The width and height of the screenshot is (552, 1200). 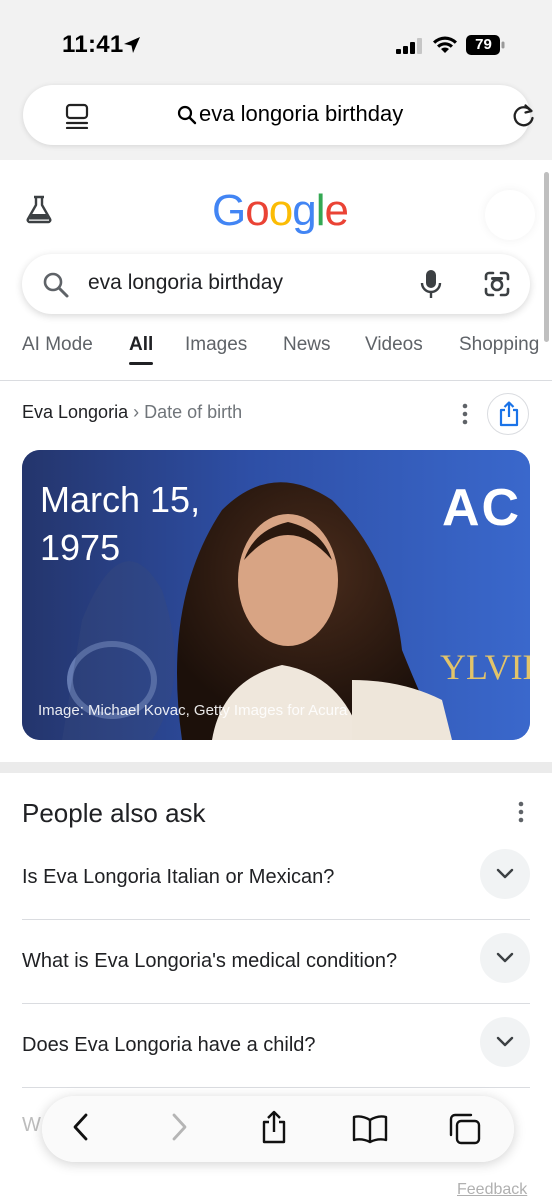 I want to click on active-tab-indicator, so click(x=141, y=363).